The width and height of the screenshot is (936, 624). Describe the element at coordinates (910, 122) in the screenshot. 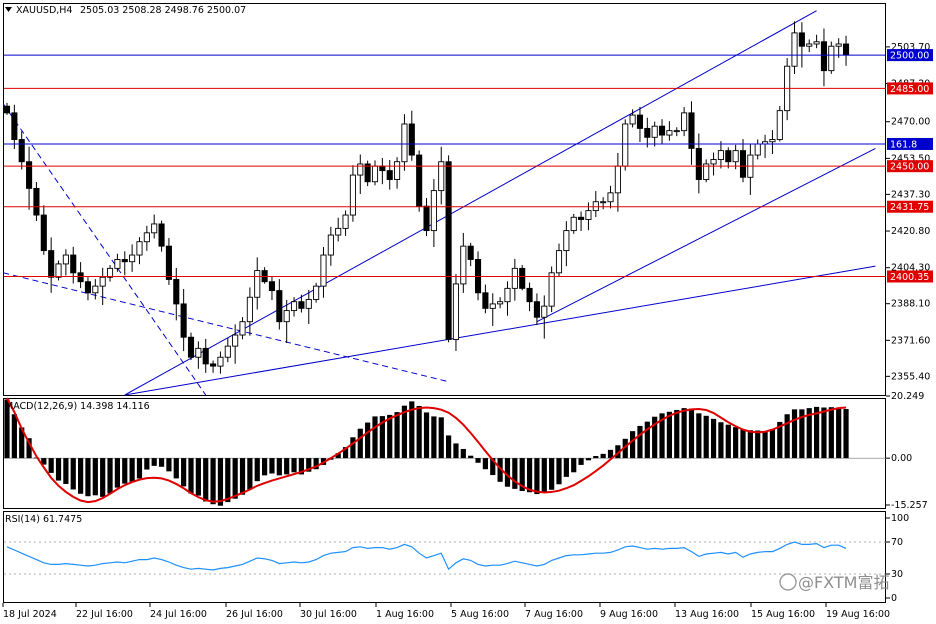

I see `price-tick-label: 2470.00` at that location.